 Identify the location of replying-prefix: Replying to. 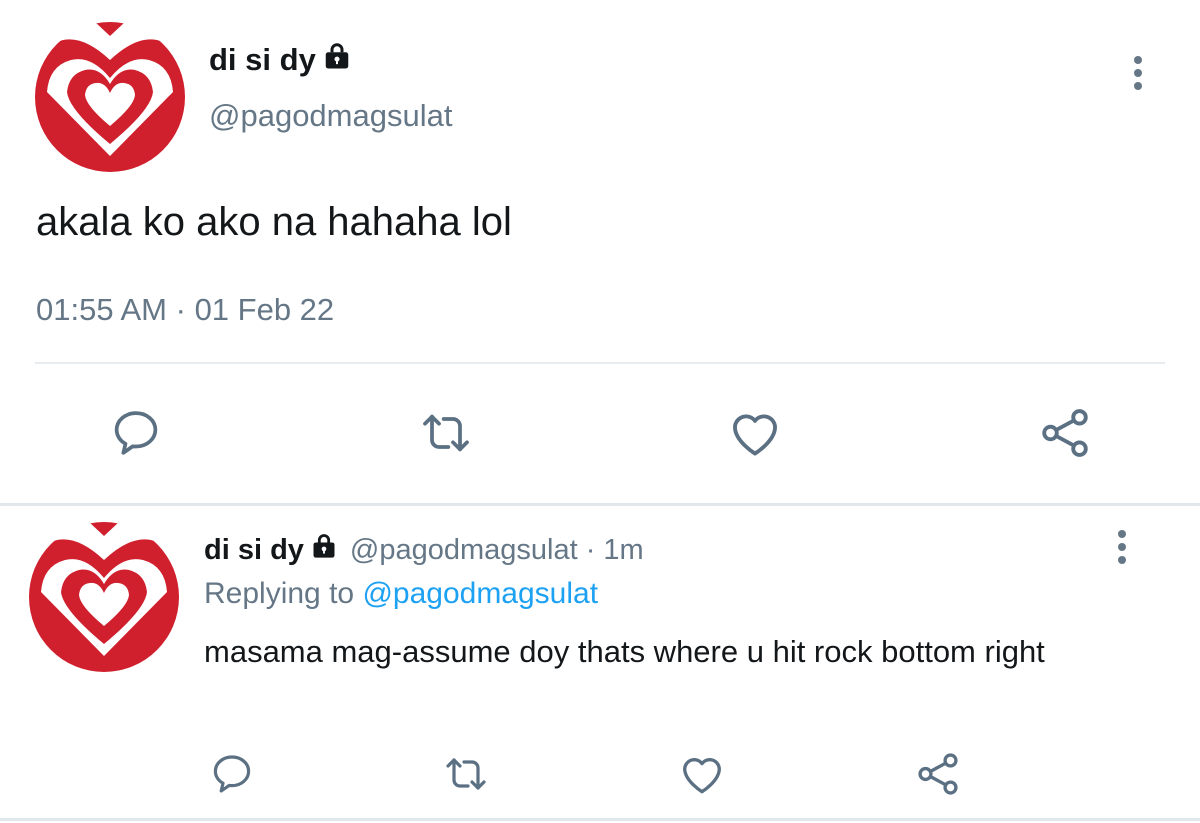
(279, 593).